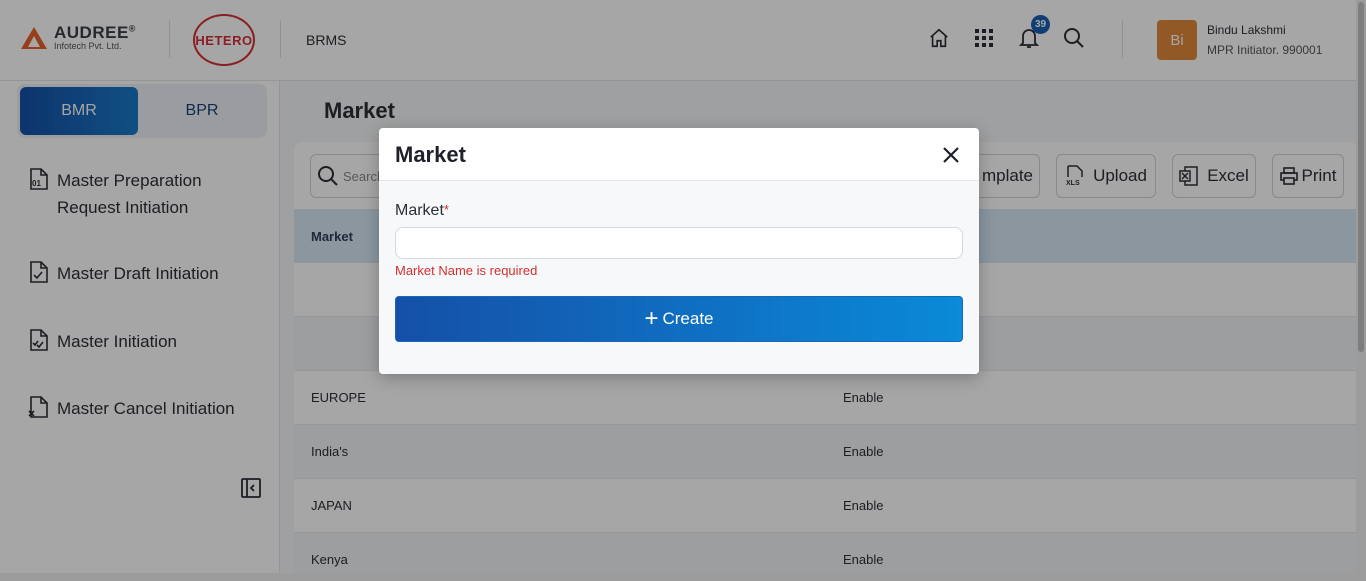 This screenshot has height=581, width=1366. Describe the element at coordinates (679, 154) in the screenshot. I see `modal-header: Market` at that location.